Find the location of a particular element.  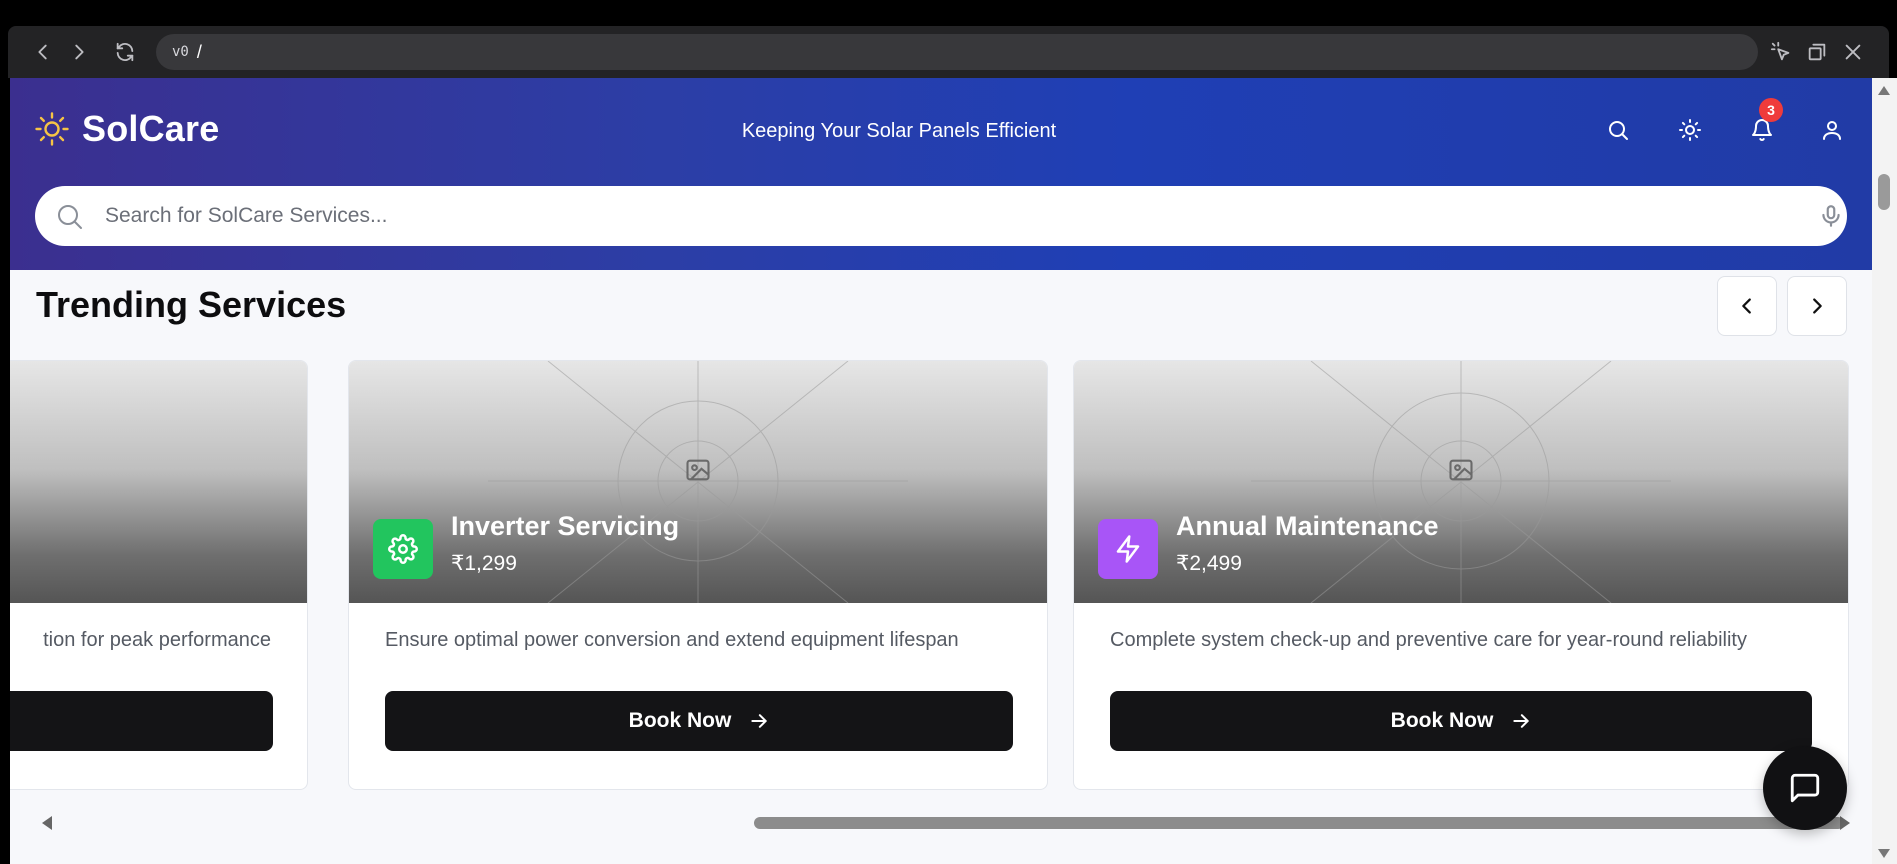

browser-chrome: v0 / is located at coordinates (948, 39).